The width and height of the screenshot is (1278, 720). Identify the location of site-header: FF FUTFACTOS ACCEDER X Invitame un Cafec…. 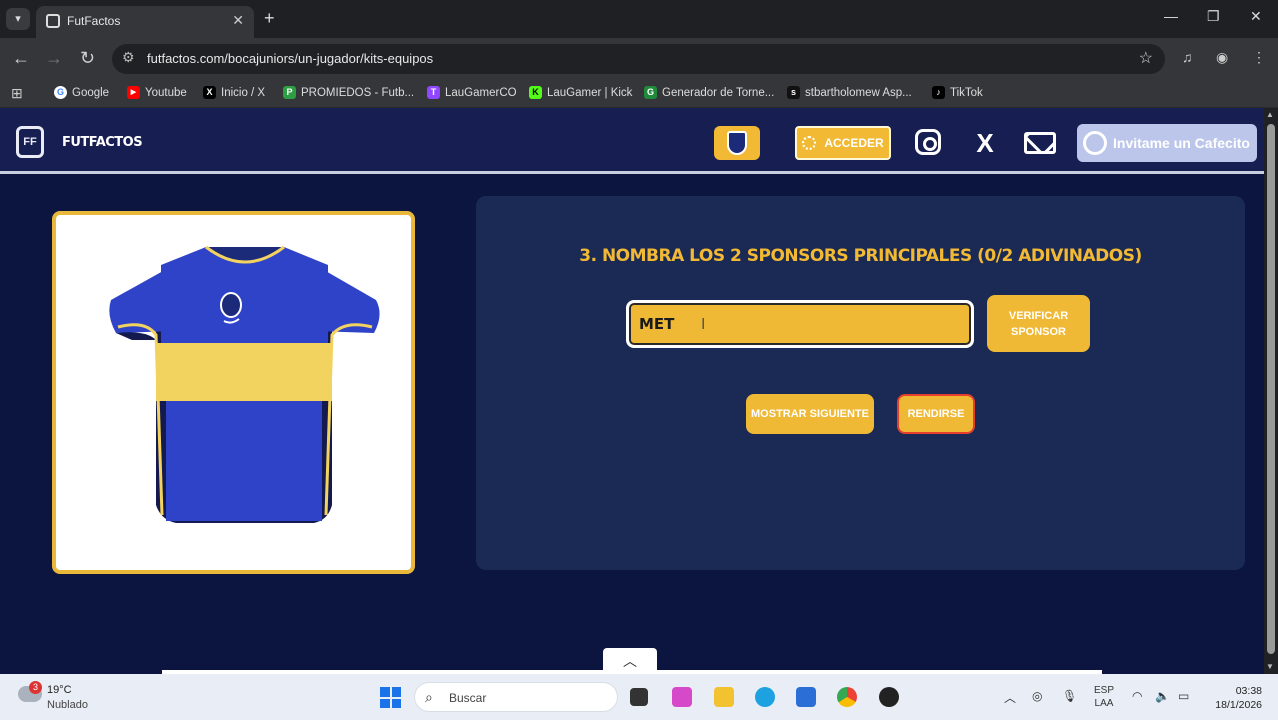
(632, 141).